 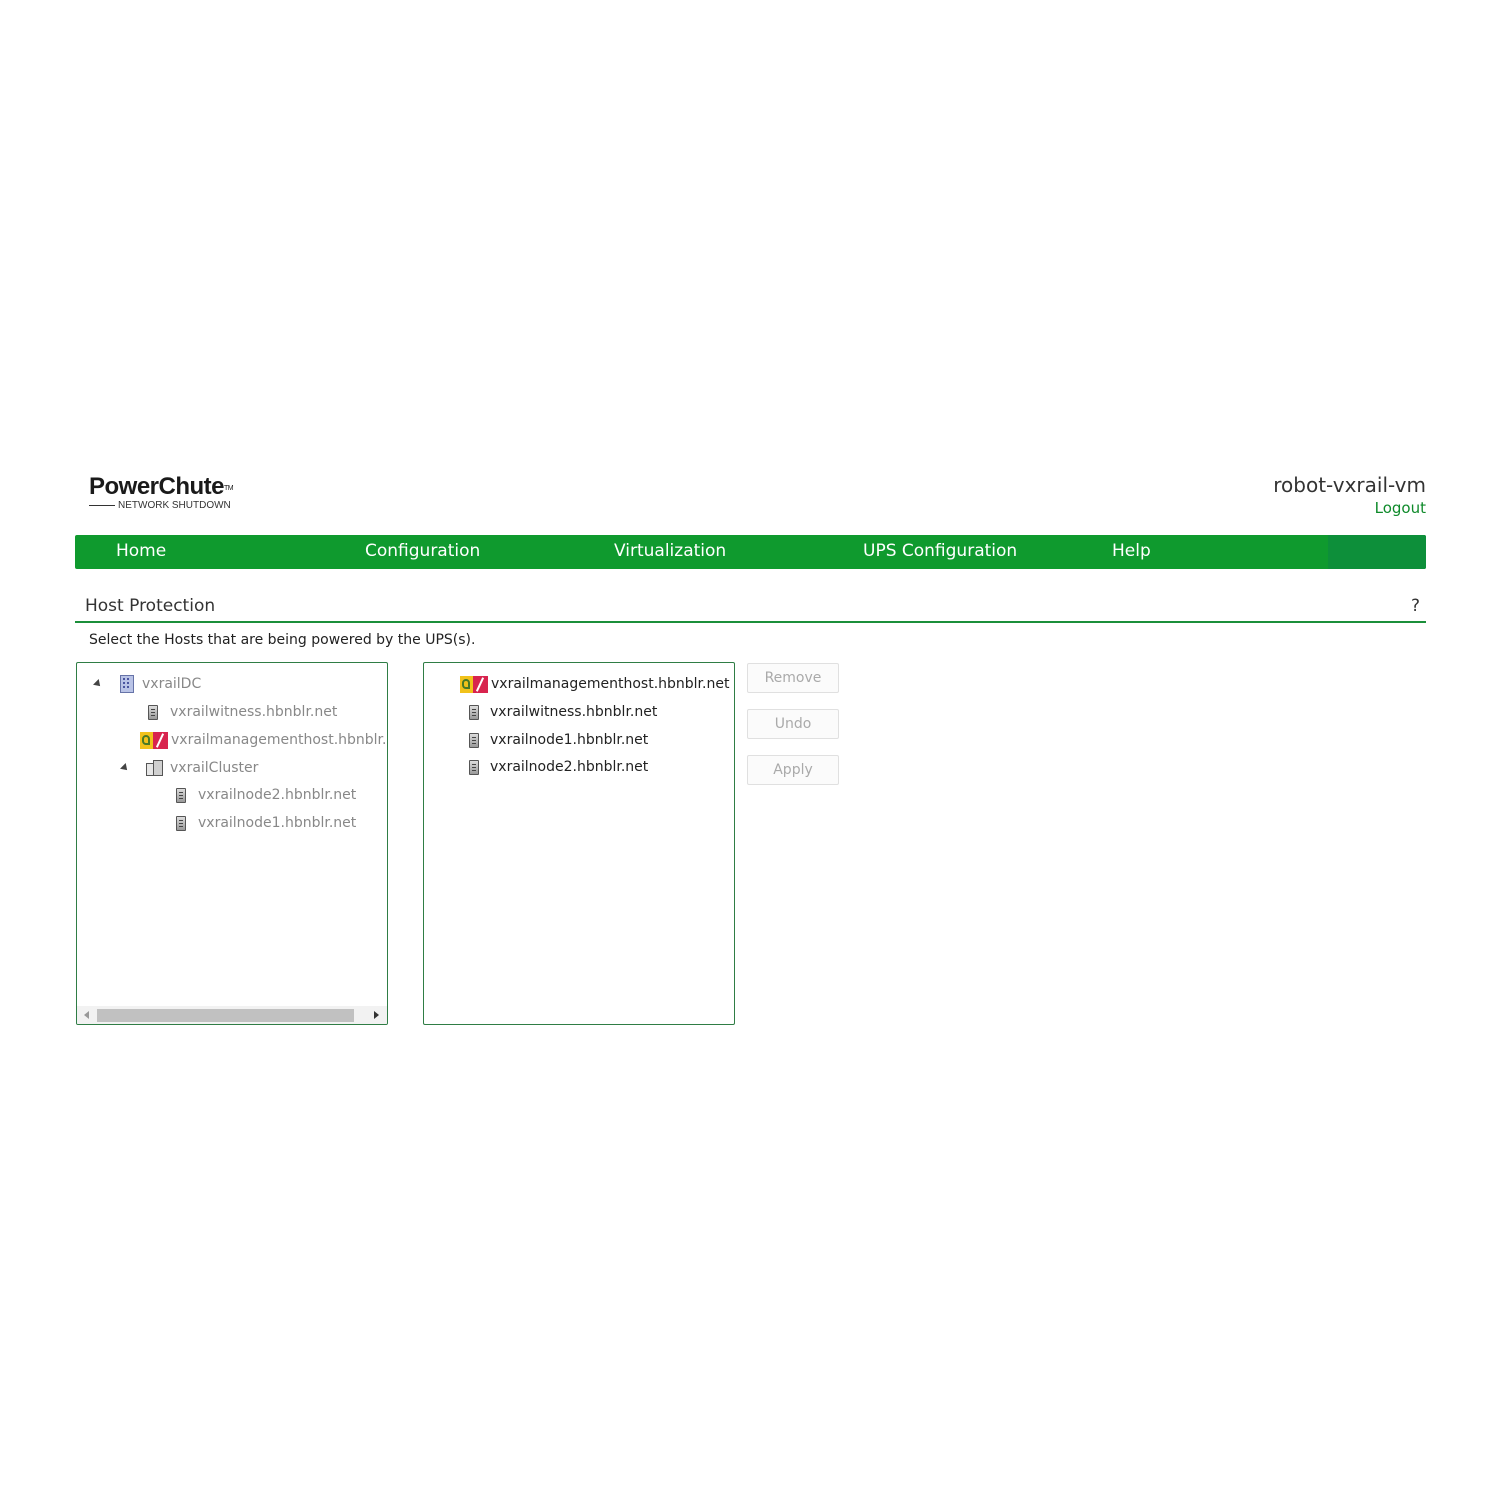 I want to click on logo-trademark: TM, so click(x=229, y=488).